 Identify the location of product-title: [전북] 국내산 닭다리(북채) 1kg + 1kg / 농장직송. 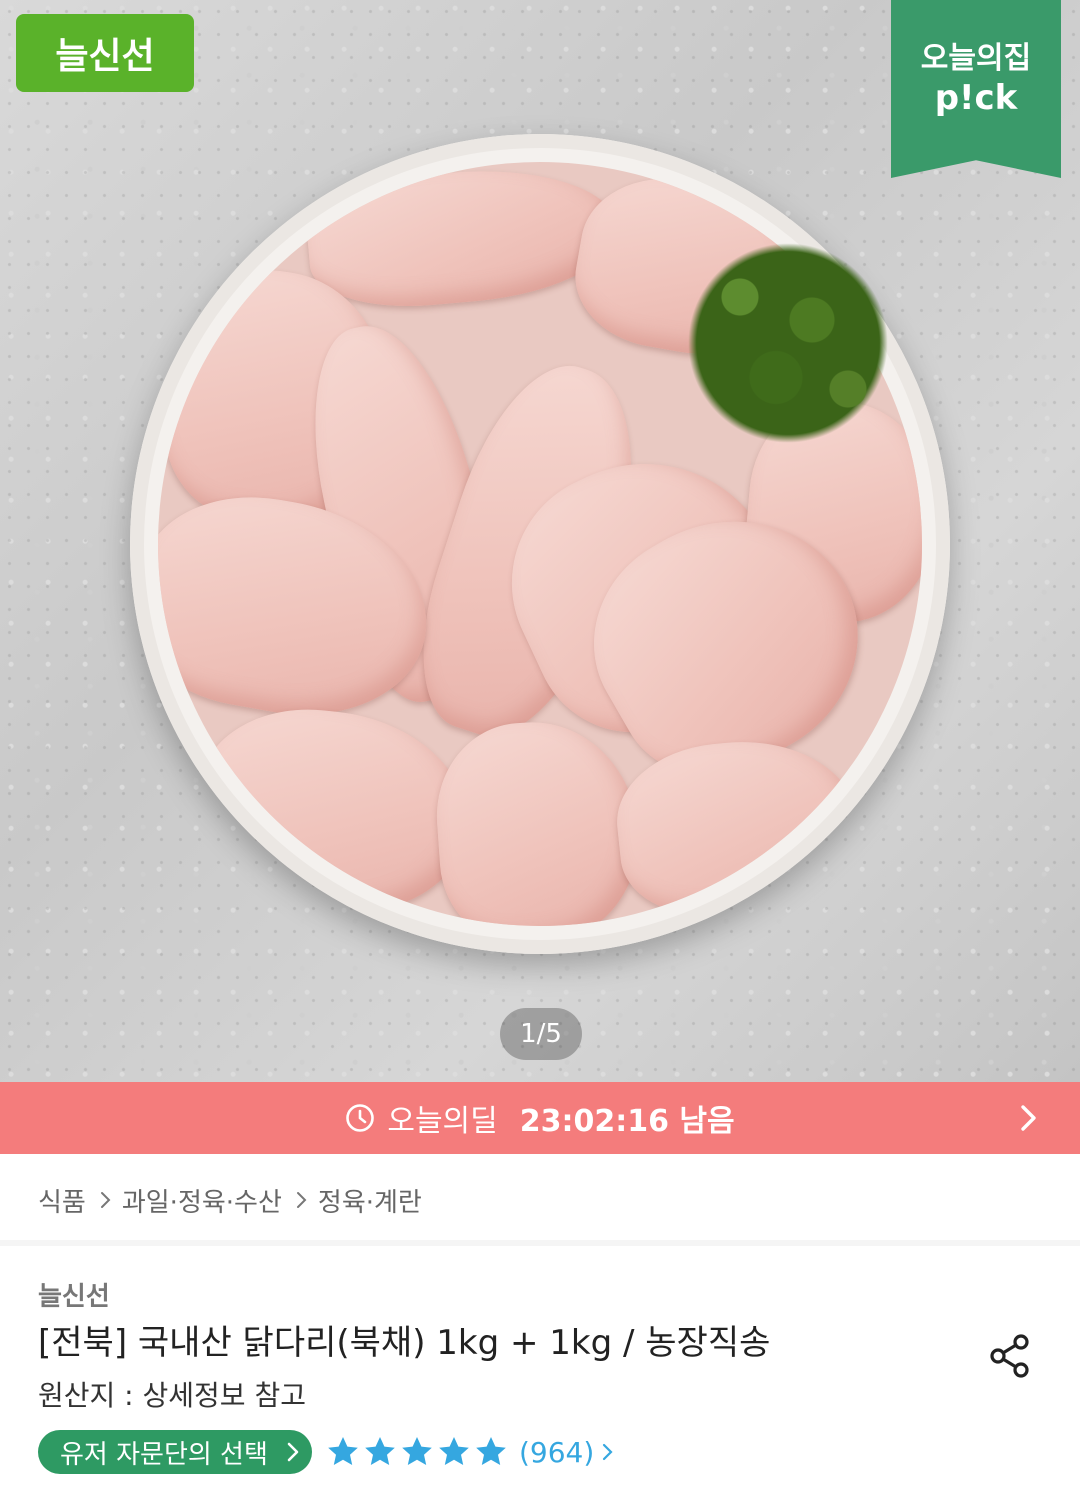
(404, 1343).